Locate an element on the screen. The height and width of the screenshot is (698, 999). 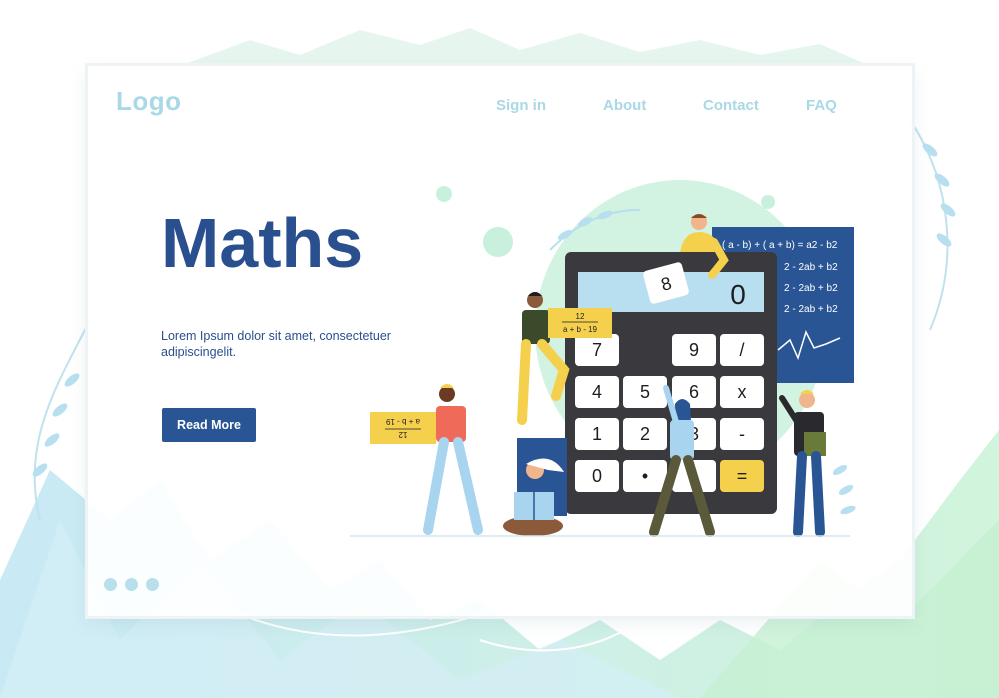
svg-text: 1 is located at coordinates (597, 434).